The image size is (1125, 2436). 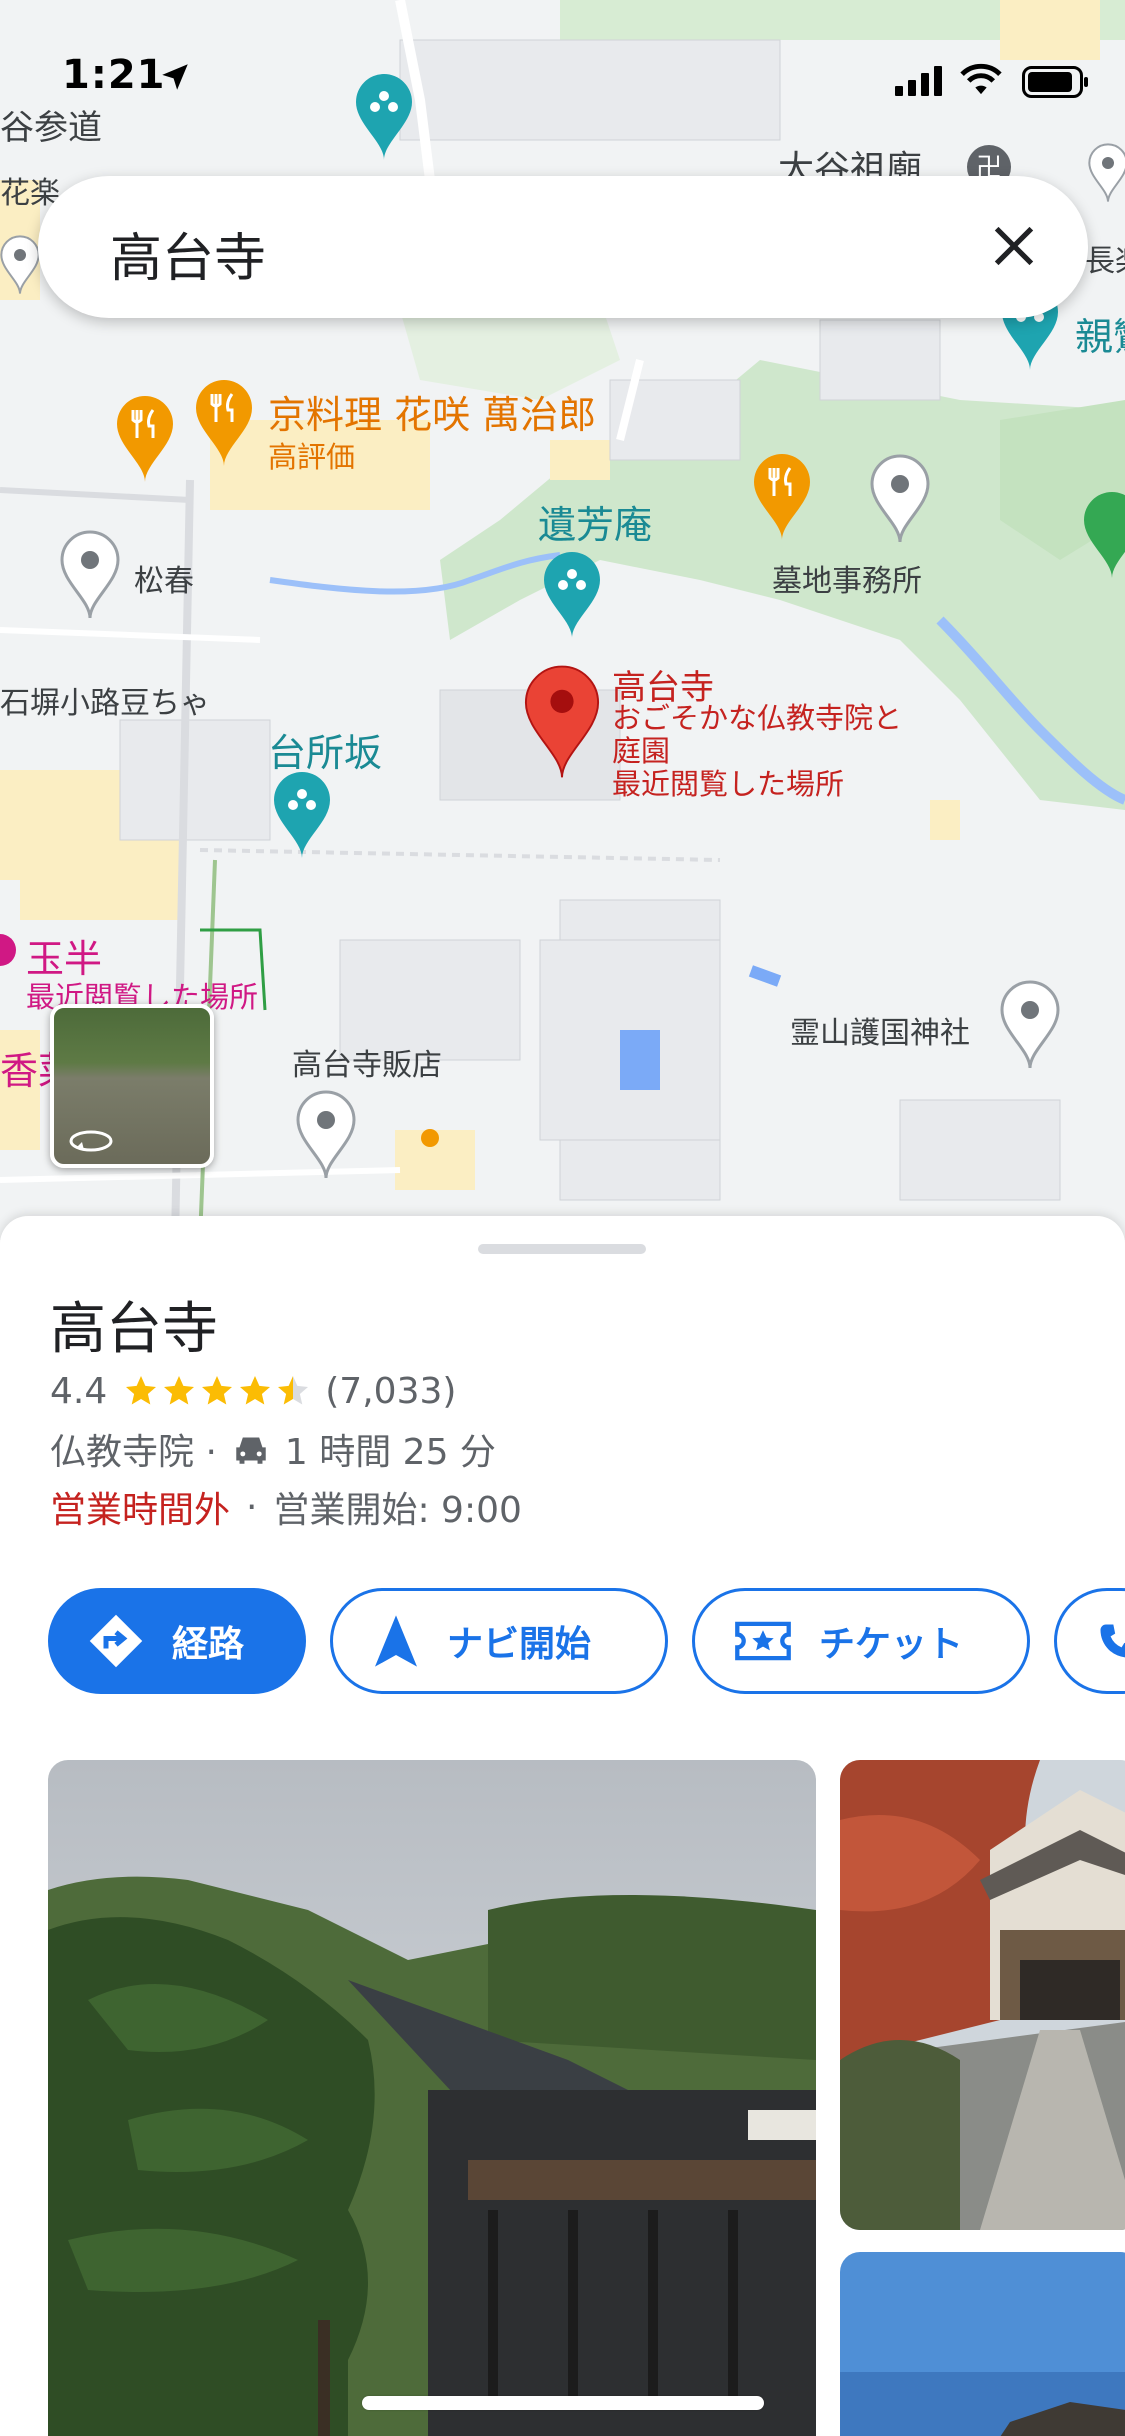 I want to click on tickets-label: チケット, so click(x=891, y=1644).